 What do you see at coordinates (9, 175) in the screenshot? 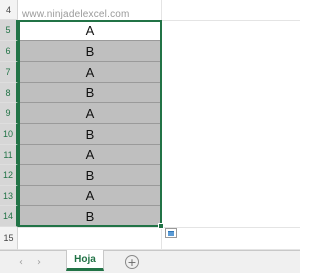
I see `row-header-12: 12` at bounding box center [9, 175].